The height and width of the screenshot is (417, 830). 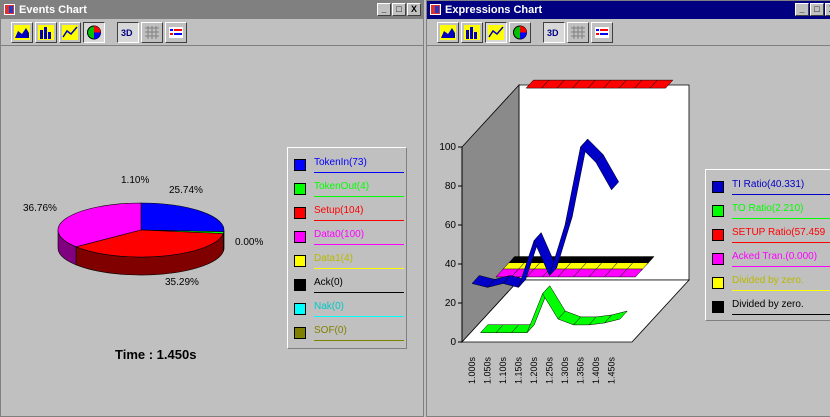 I want to click on x-tick-label: 1.000s, so click(x=472, y=370).